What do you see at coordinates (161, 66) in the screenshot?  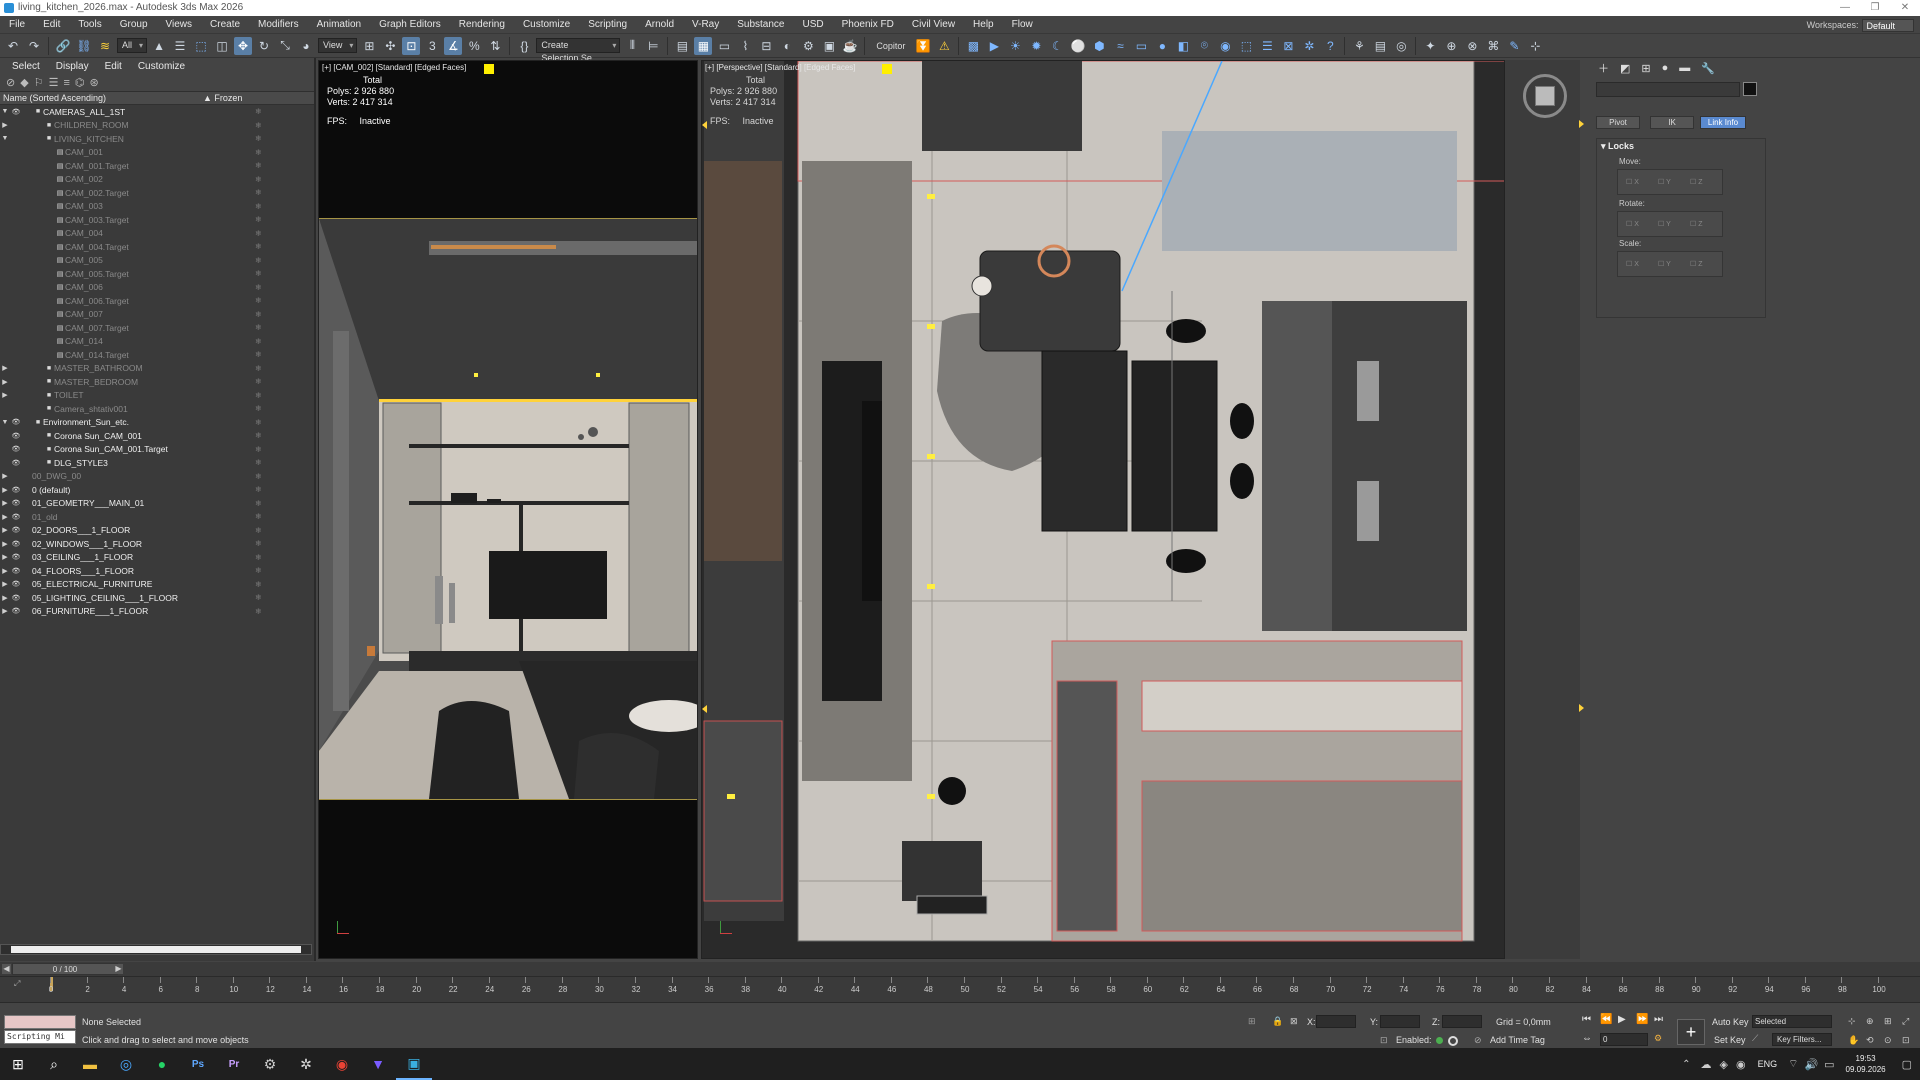 I see `explorer-tab-customize: Customize` at bounding box center [161, 66].